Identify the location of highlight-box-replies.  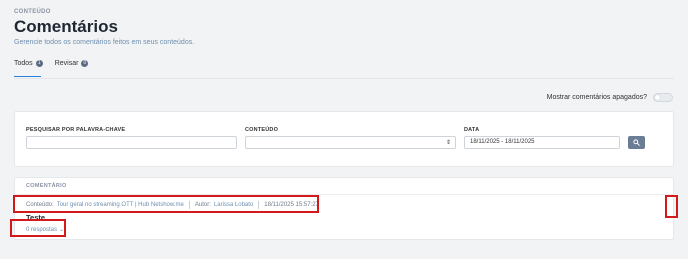
(38, 228).